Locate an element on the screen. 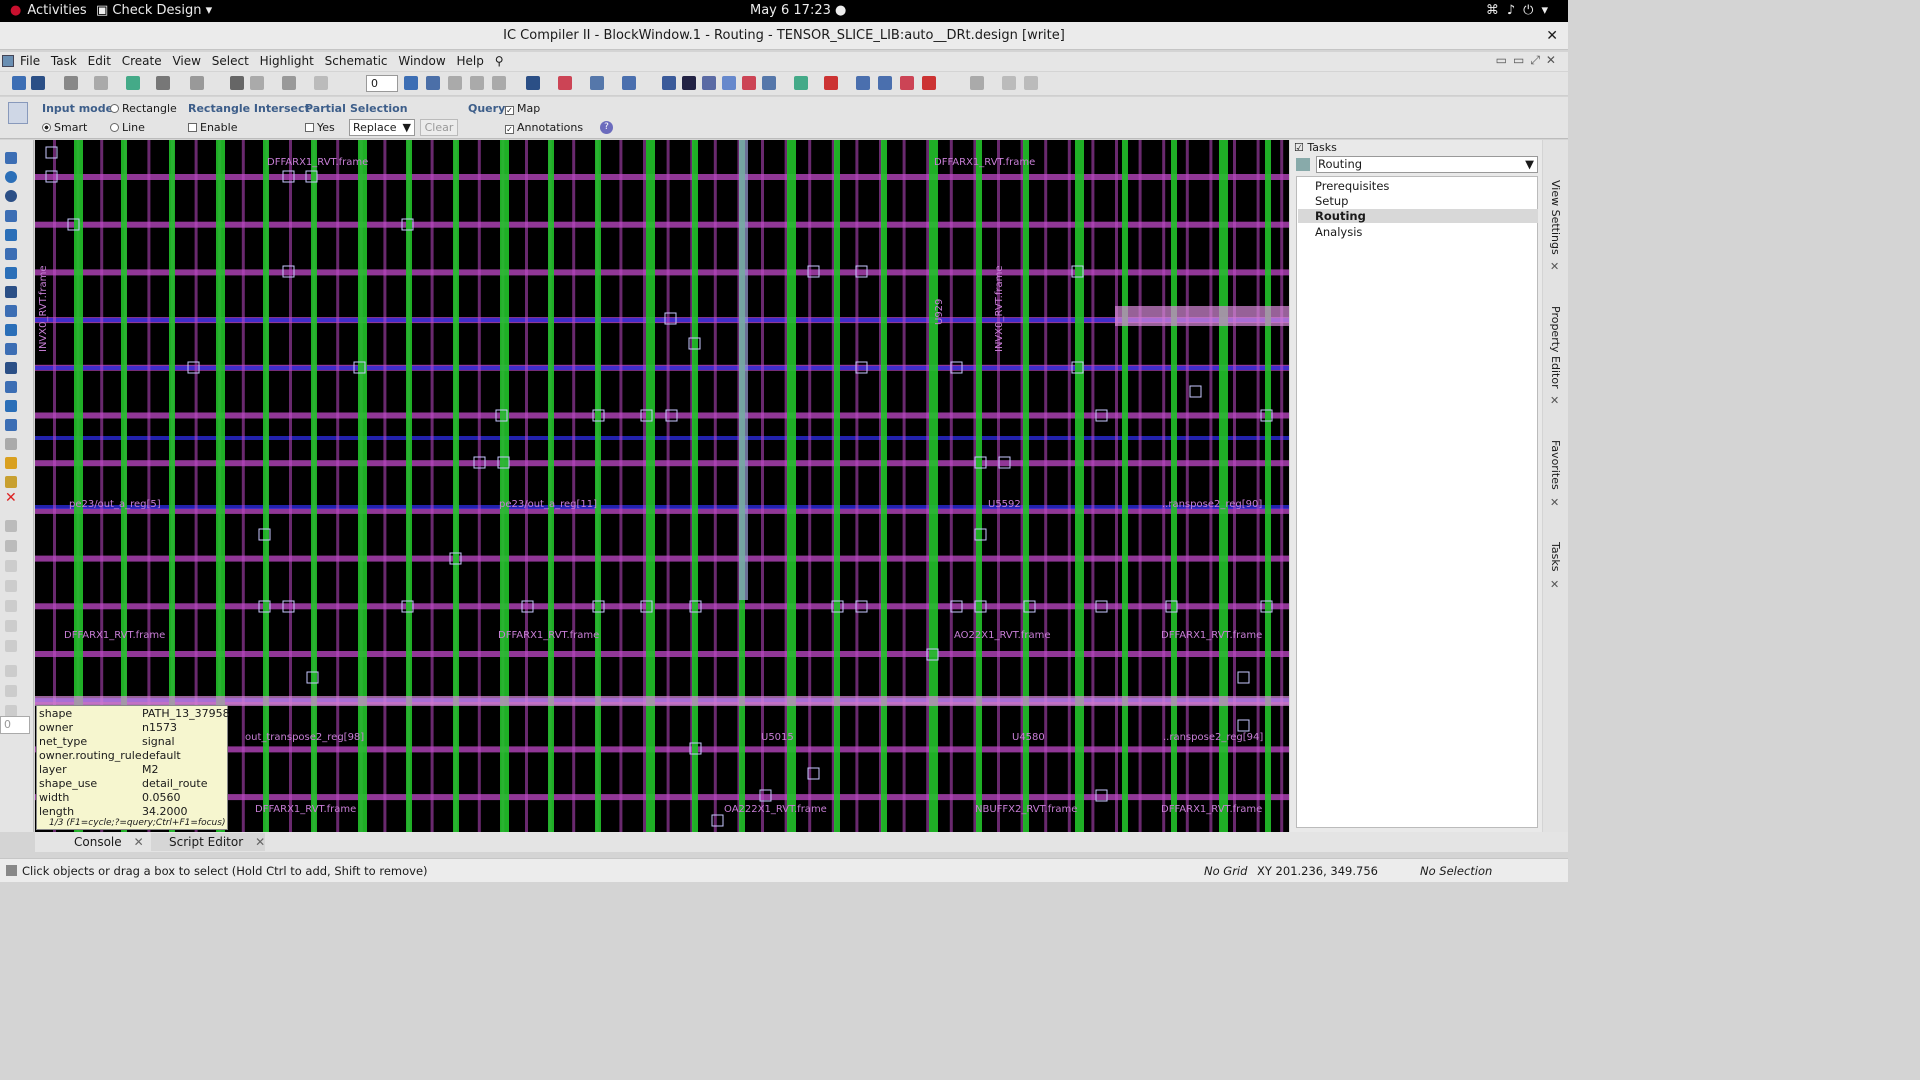 The width and height of the screenshot is (1920, 1080). move-icon is located at coordinates (11, 235).